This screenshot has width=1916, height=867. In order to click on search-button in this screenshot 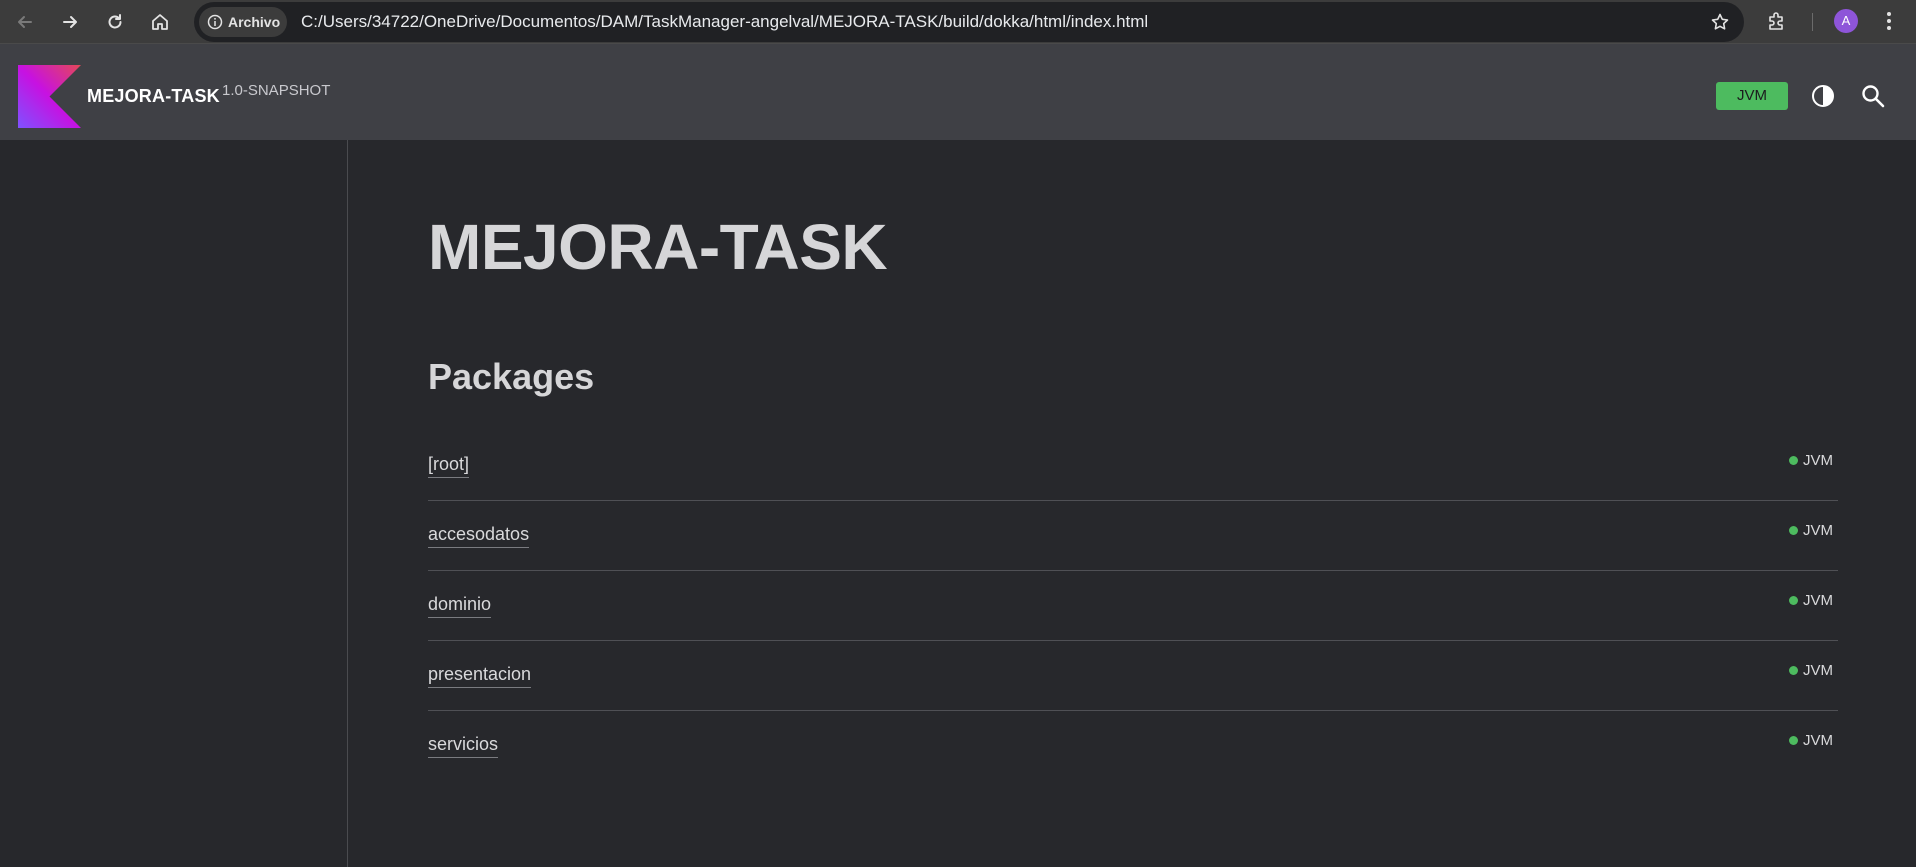, I will do `click(1873, 98)`.